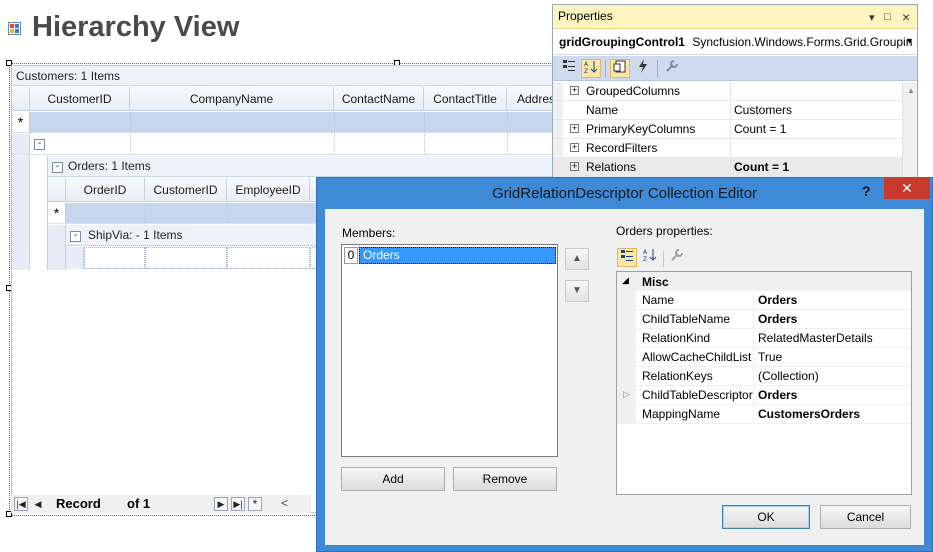 The width and height of the screenshot is (933, 552). Describe the element at coordinates (105, 190) in the screenshot. I see `column-header-orderid: OrderID` at that location.